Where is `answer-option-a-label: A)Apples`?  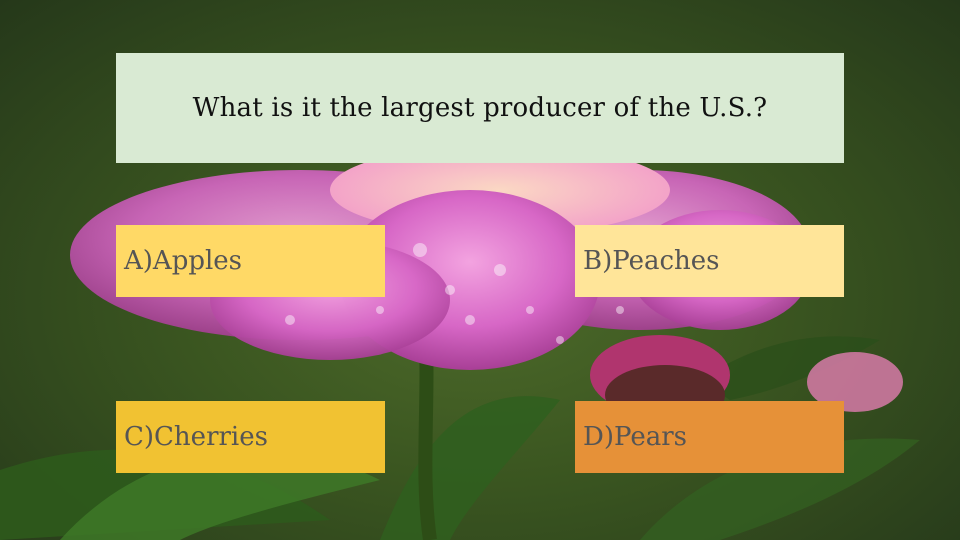
answer-option-a-label: A)Apples is located at coordinates (183, 261).